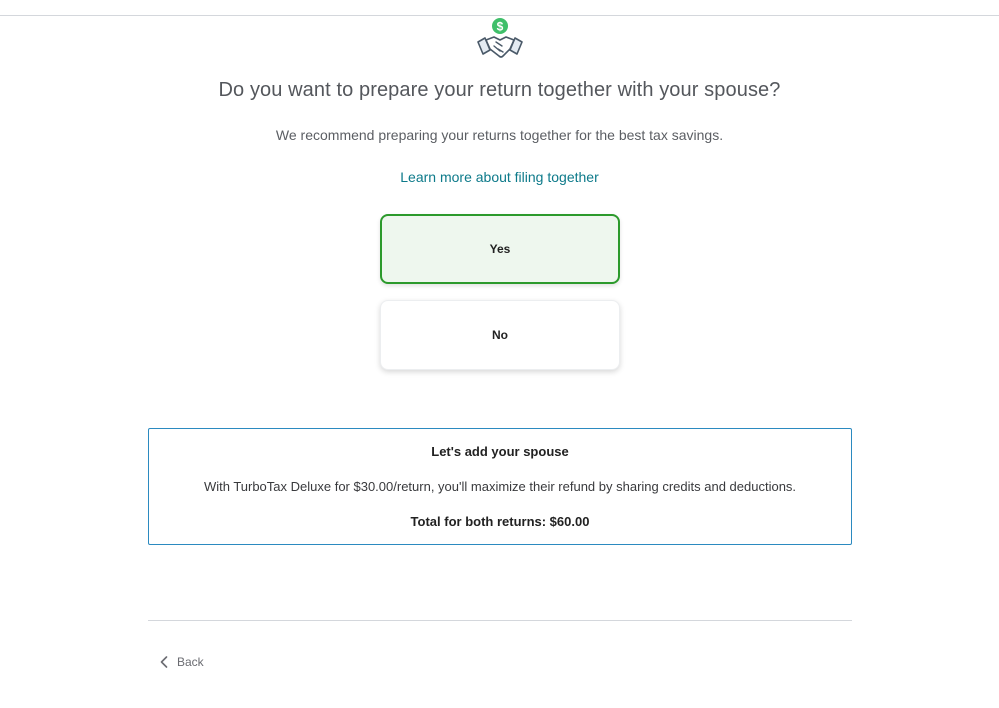 The height and width of the screenshot is (708, 999). What do you see at coordinates (500, 521) in the screenshot?
I see `info-total: Total for both returns: $60.00` at bounding box center [500, 521].